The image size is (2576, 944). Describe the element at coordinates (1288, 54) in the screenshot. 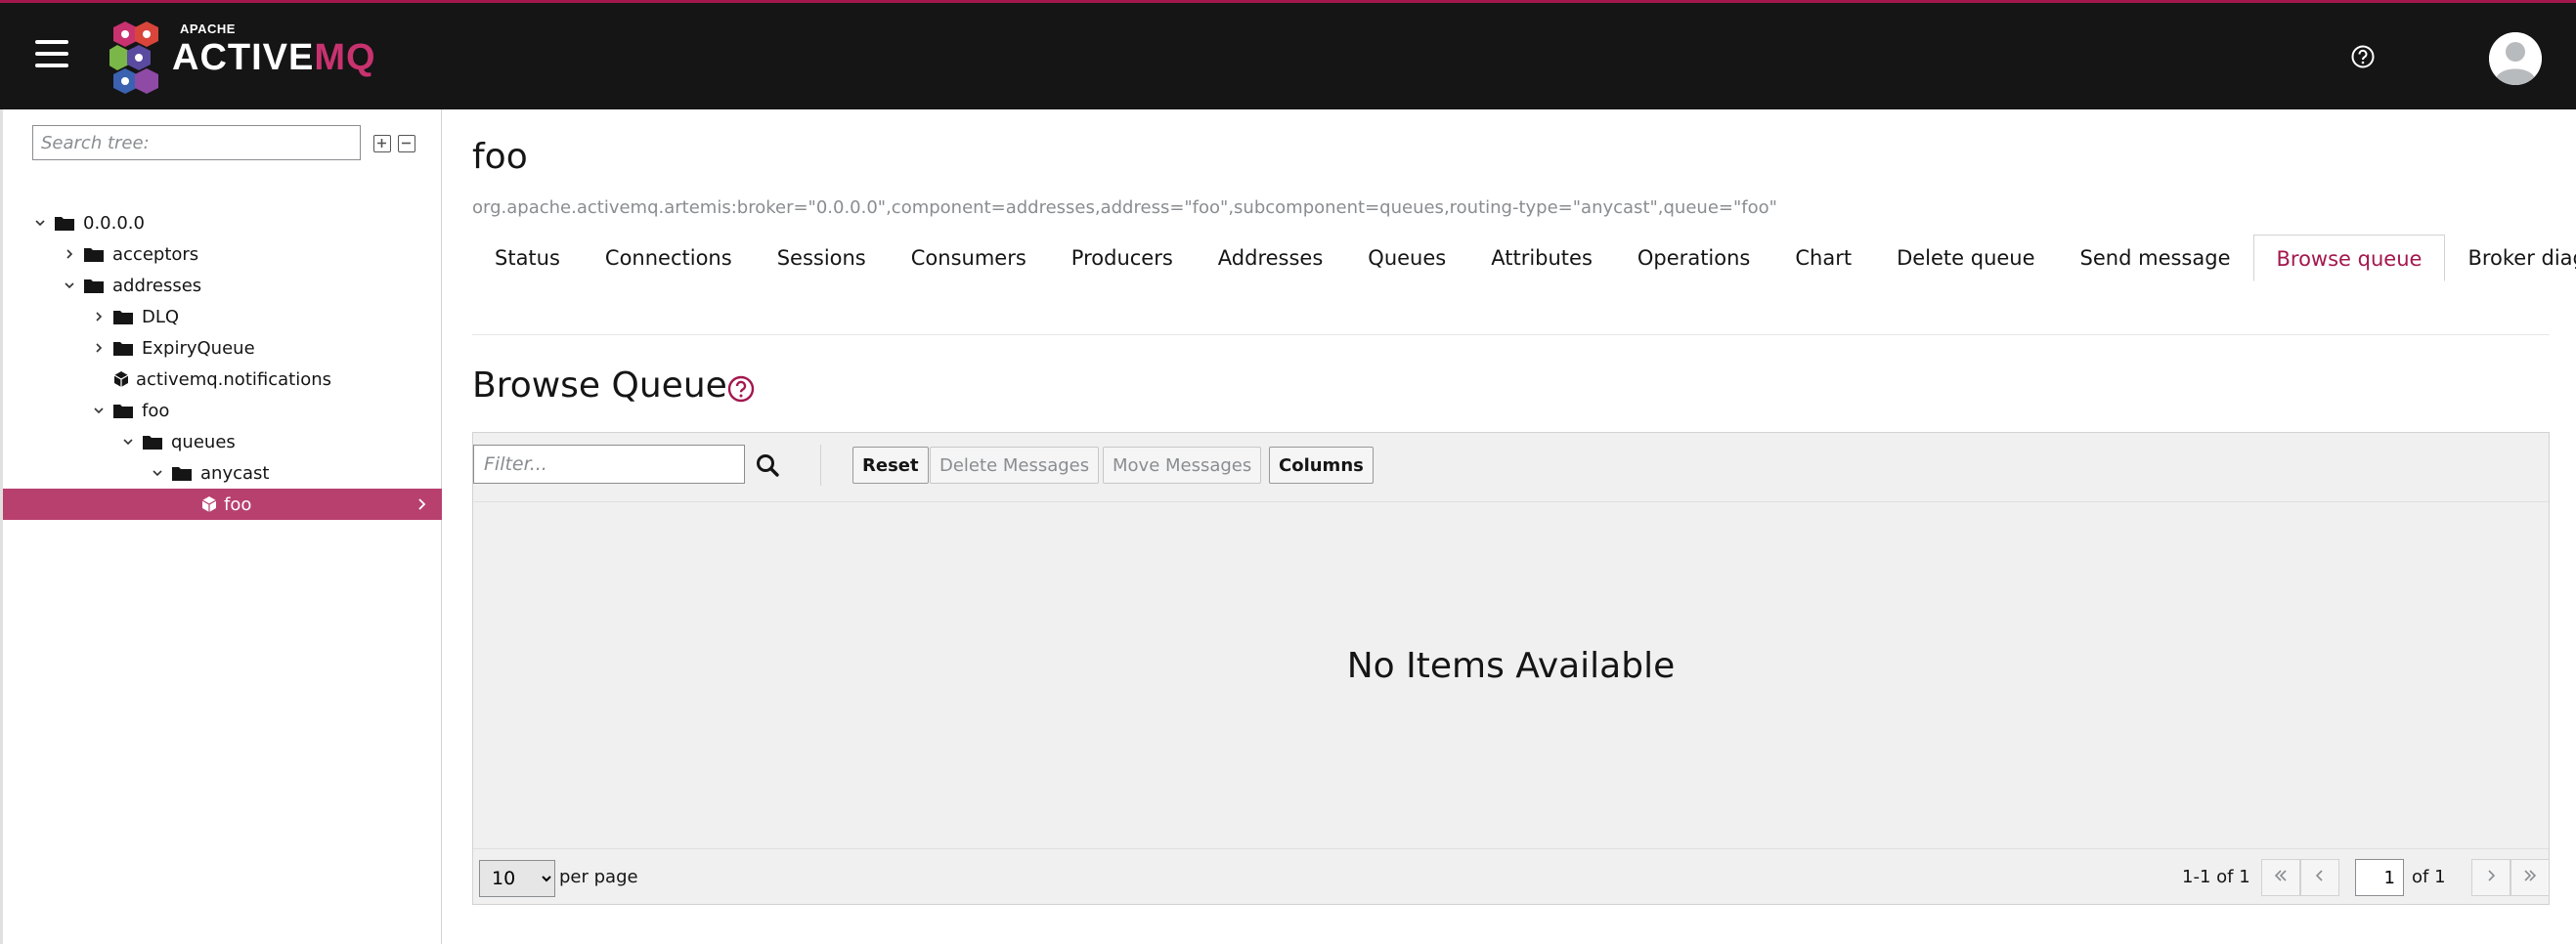

I see `top-navbar: APACHE ACTIVEMQ` at that location.